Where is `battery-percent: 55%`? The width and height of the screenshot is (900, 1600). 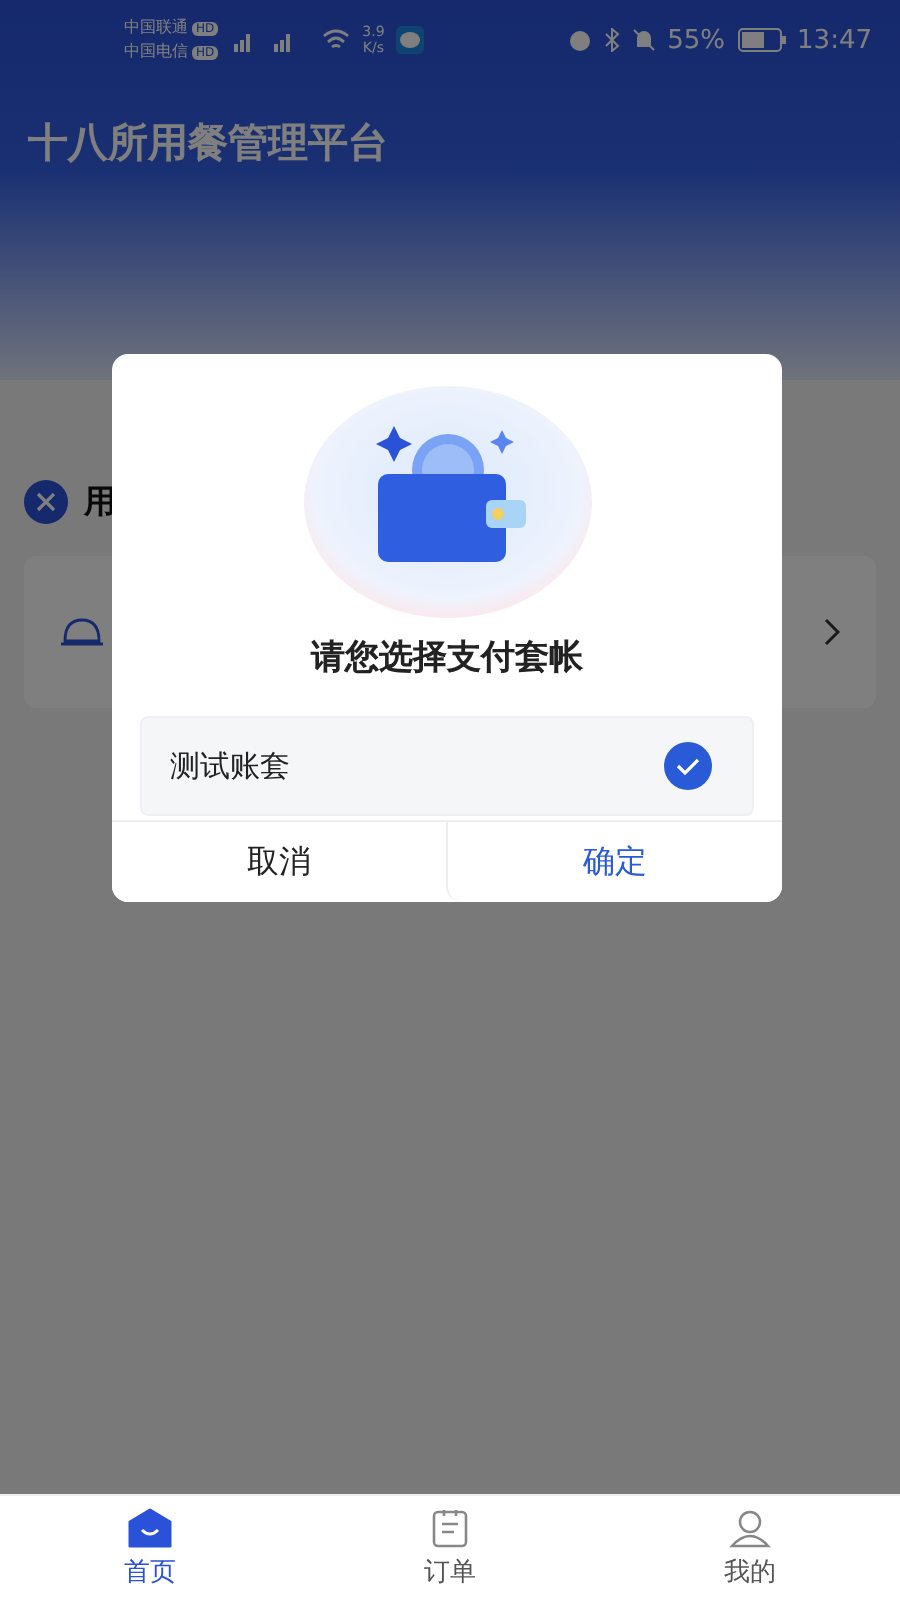 battery-percent: 55% is located at coordinates (696, 40).